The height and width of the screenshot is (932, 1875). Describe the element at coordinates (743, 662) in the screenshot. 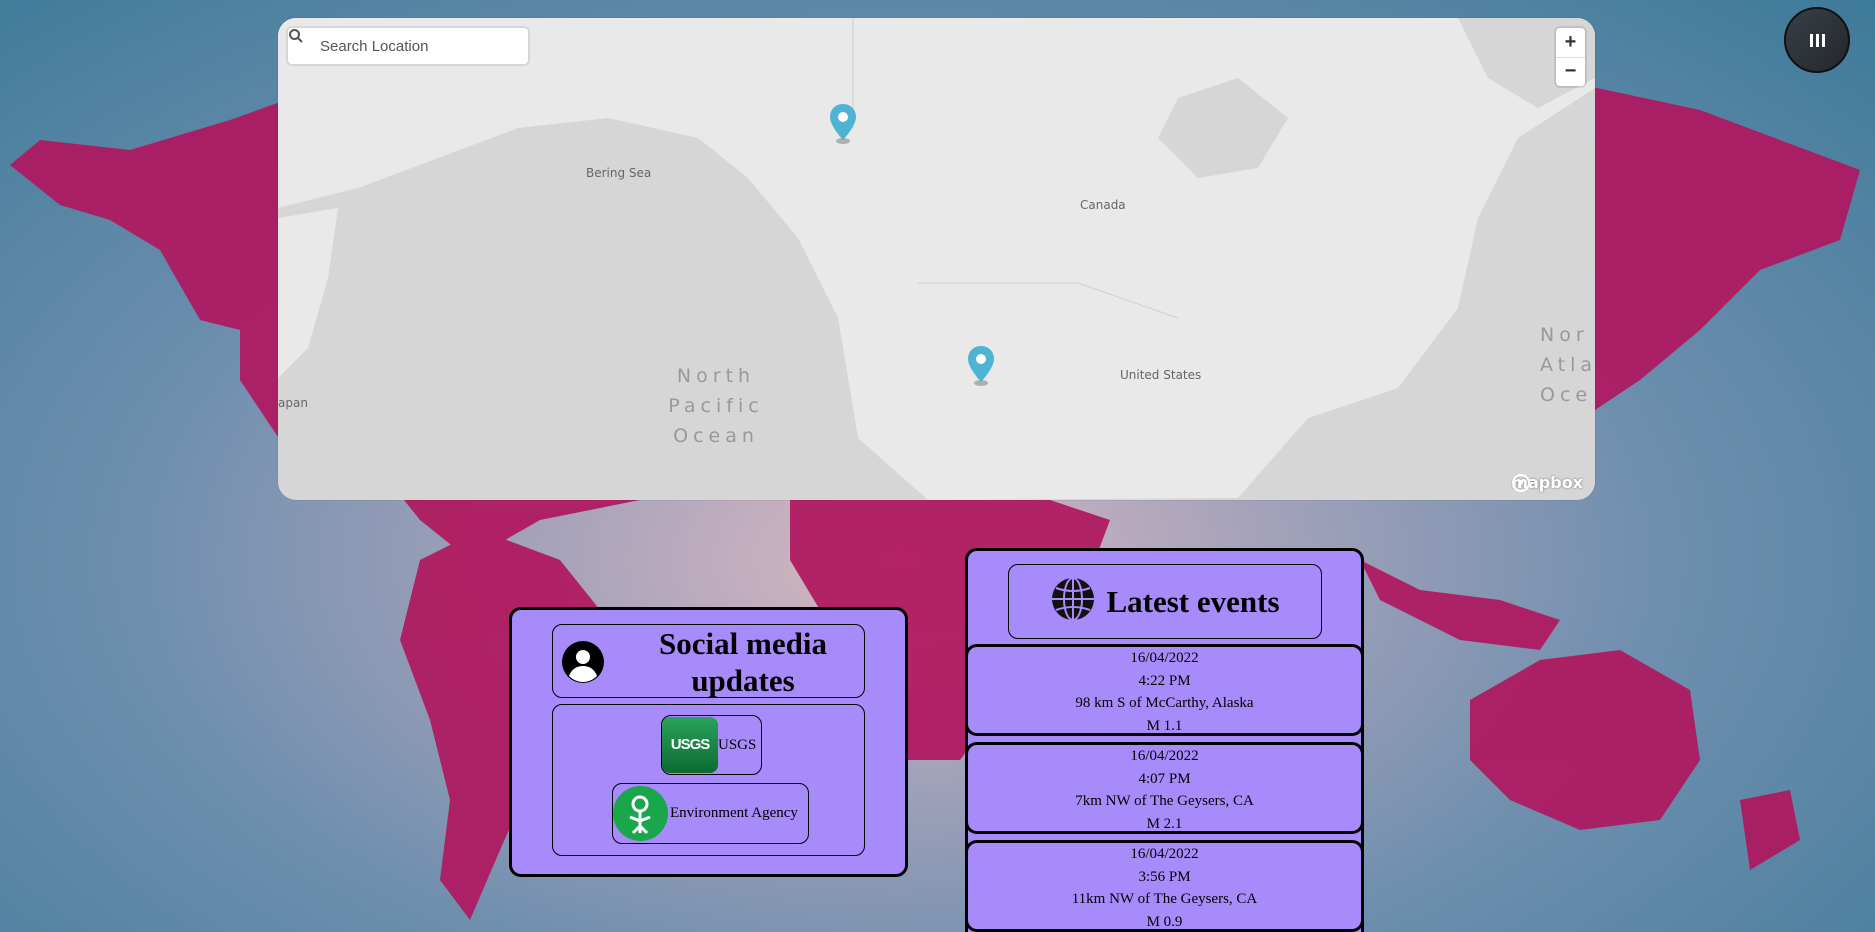

I see `social-media-title: Social media updates` at that location.